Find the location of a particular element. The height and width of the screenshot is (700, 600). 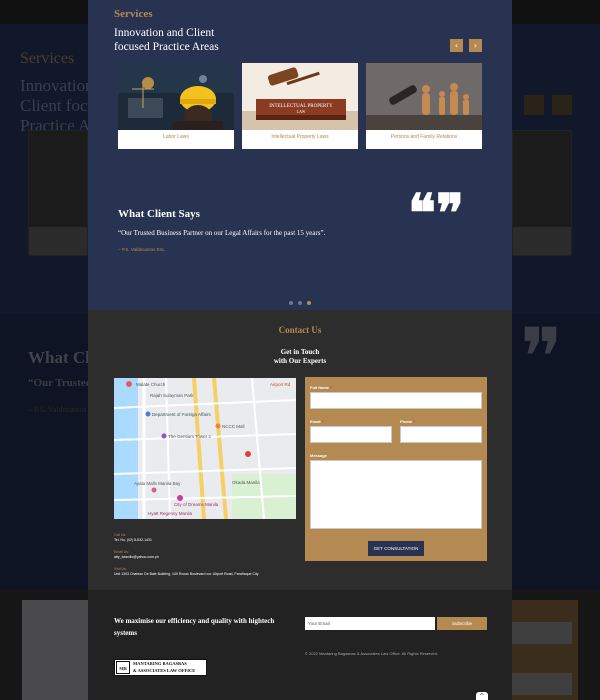

full-name-input is located at coordinates (396, 400).